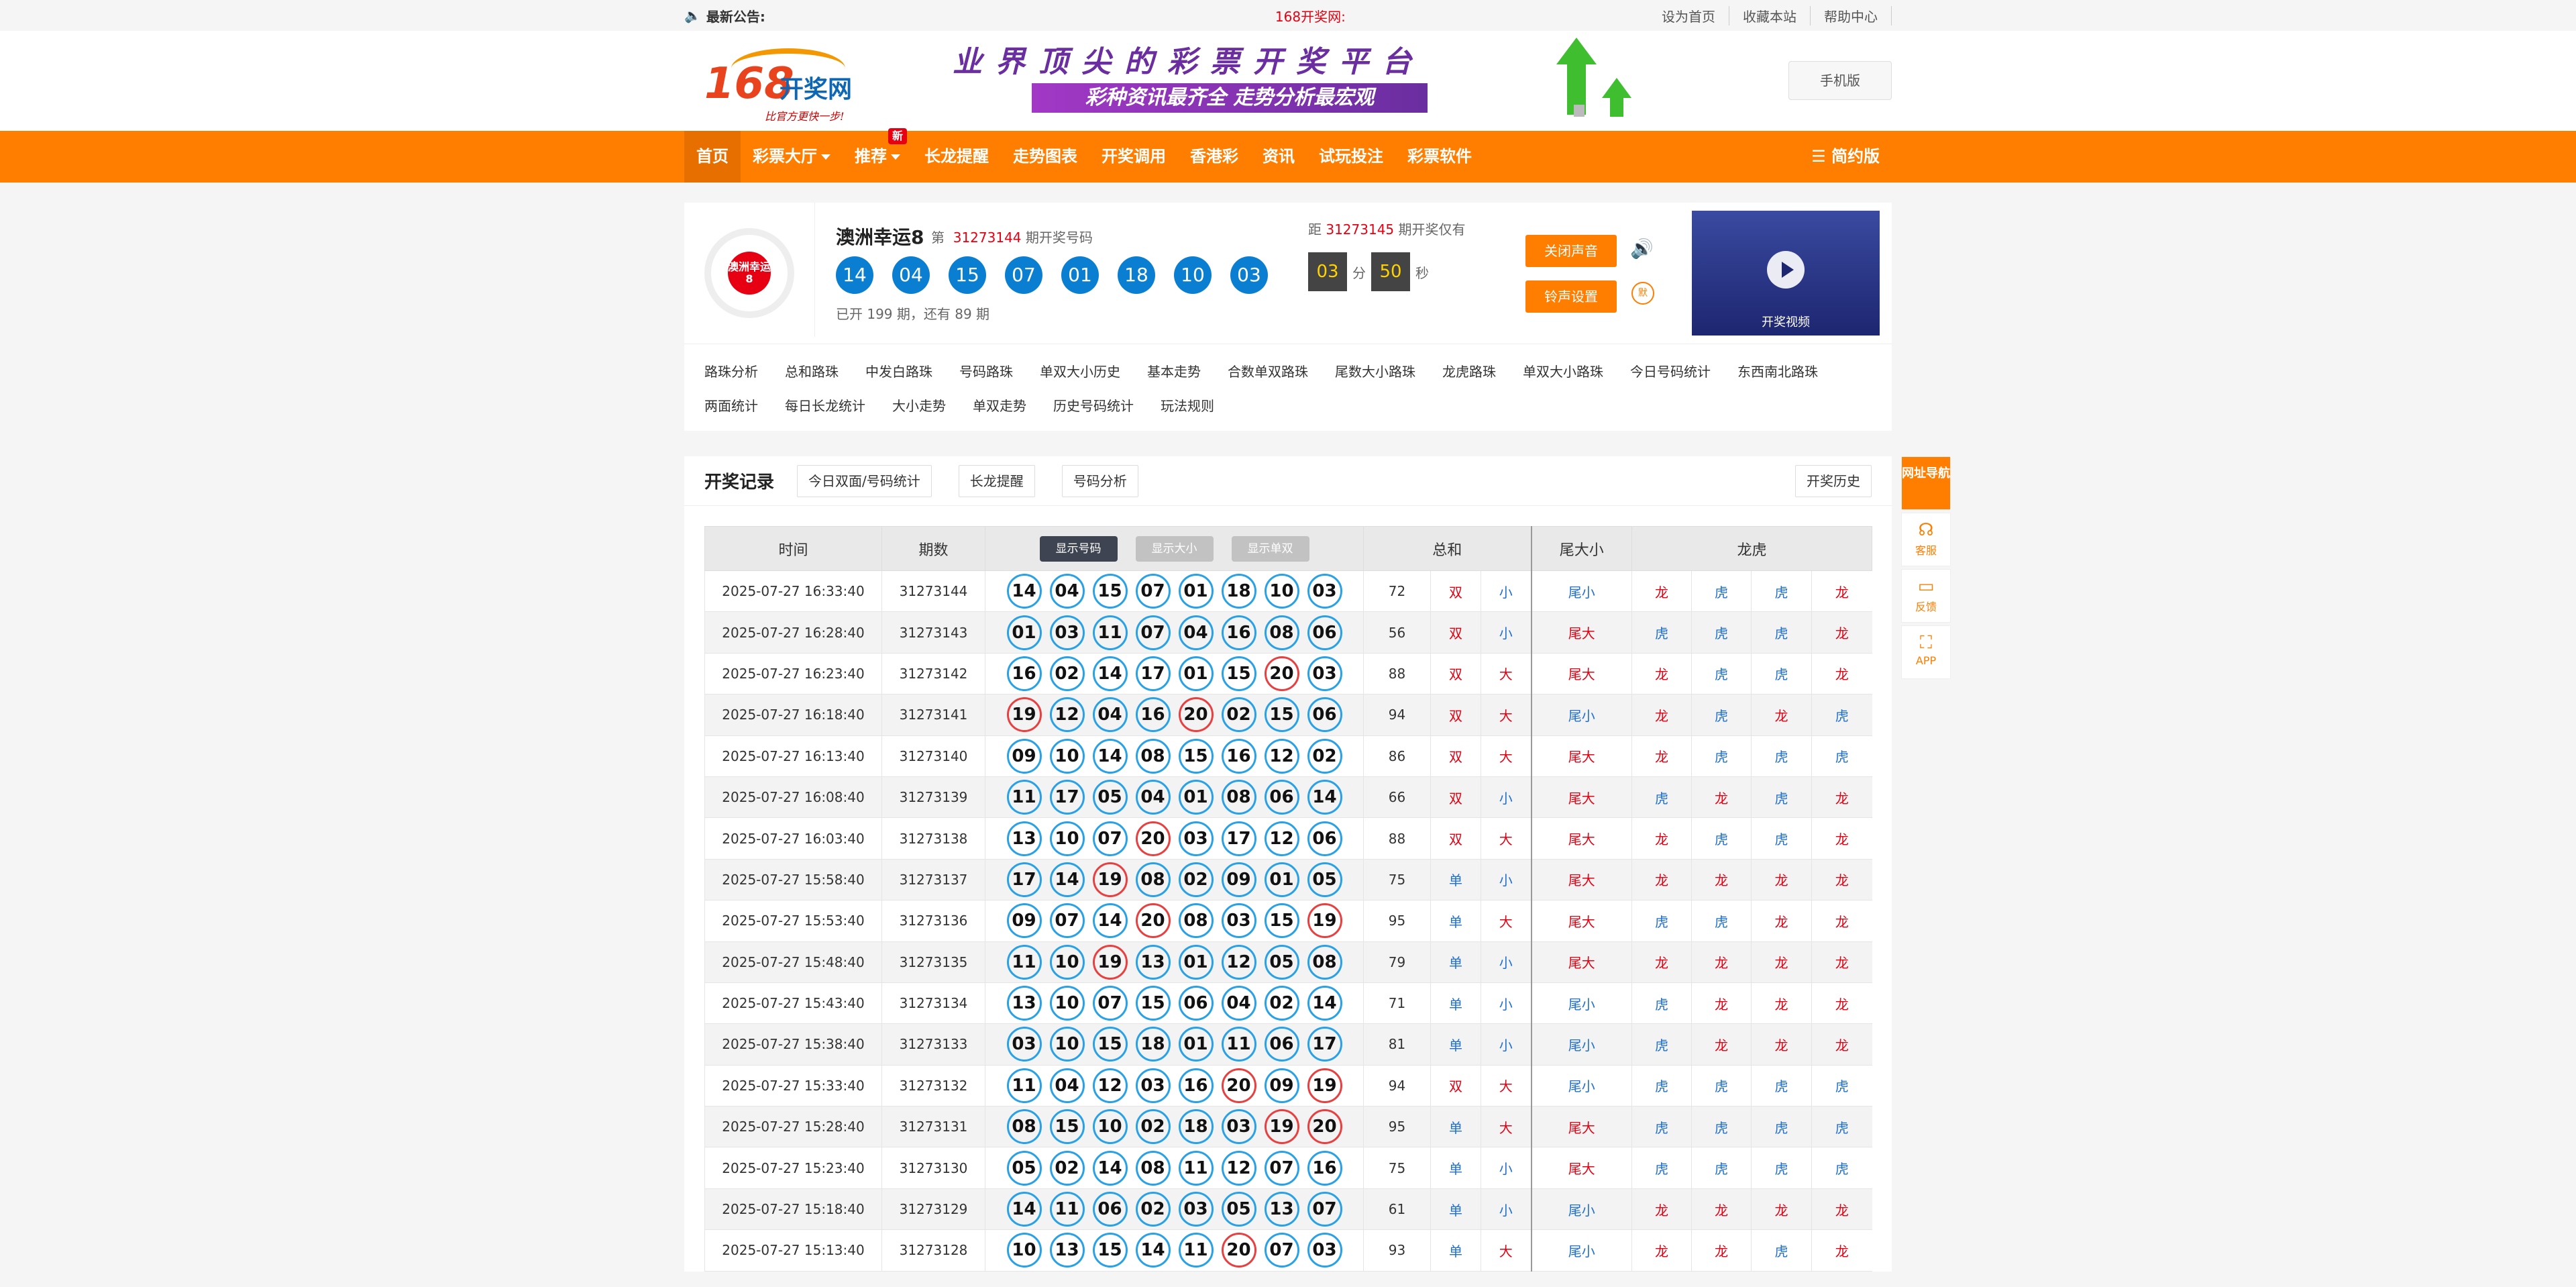  What do you see at coordinates (1174, 674) in the screenshot?
I see `row-numbers: 16 02 14 17 01 15 20 03` at bounding box center [1174, 674].